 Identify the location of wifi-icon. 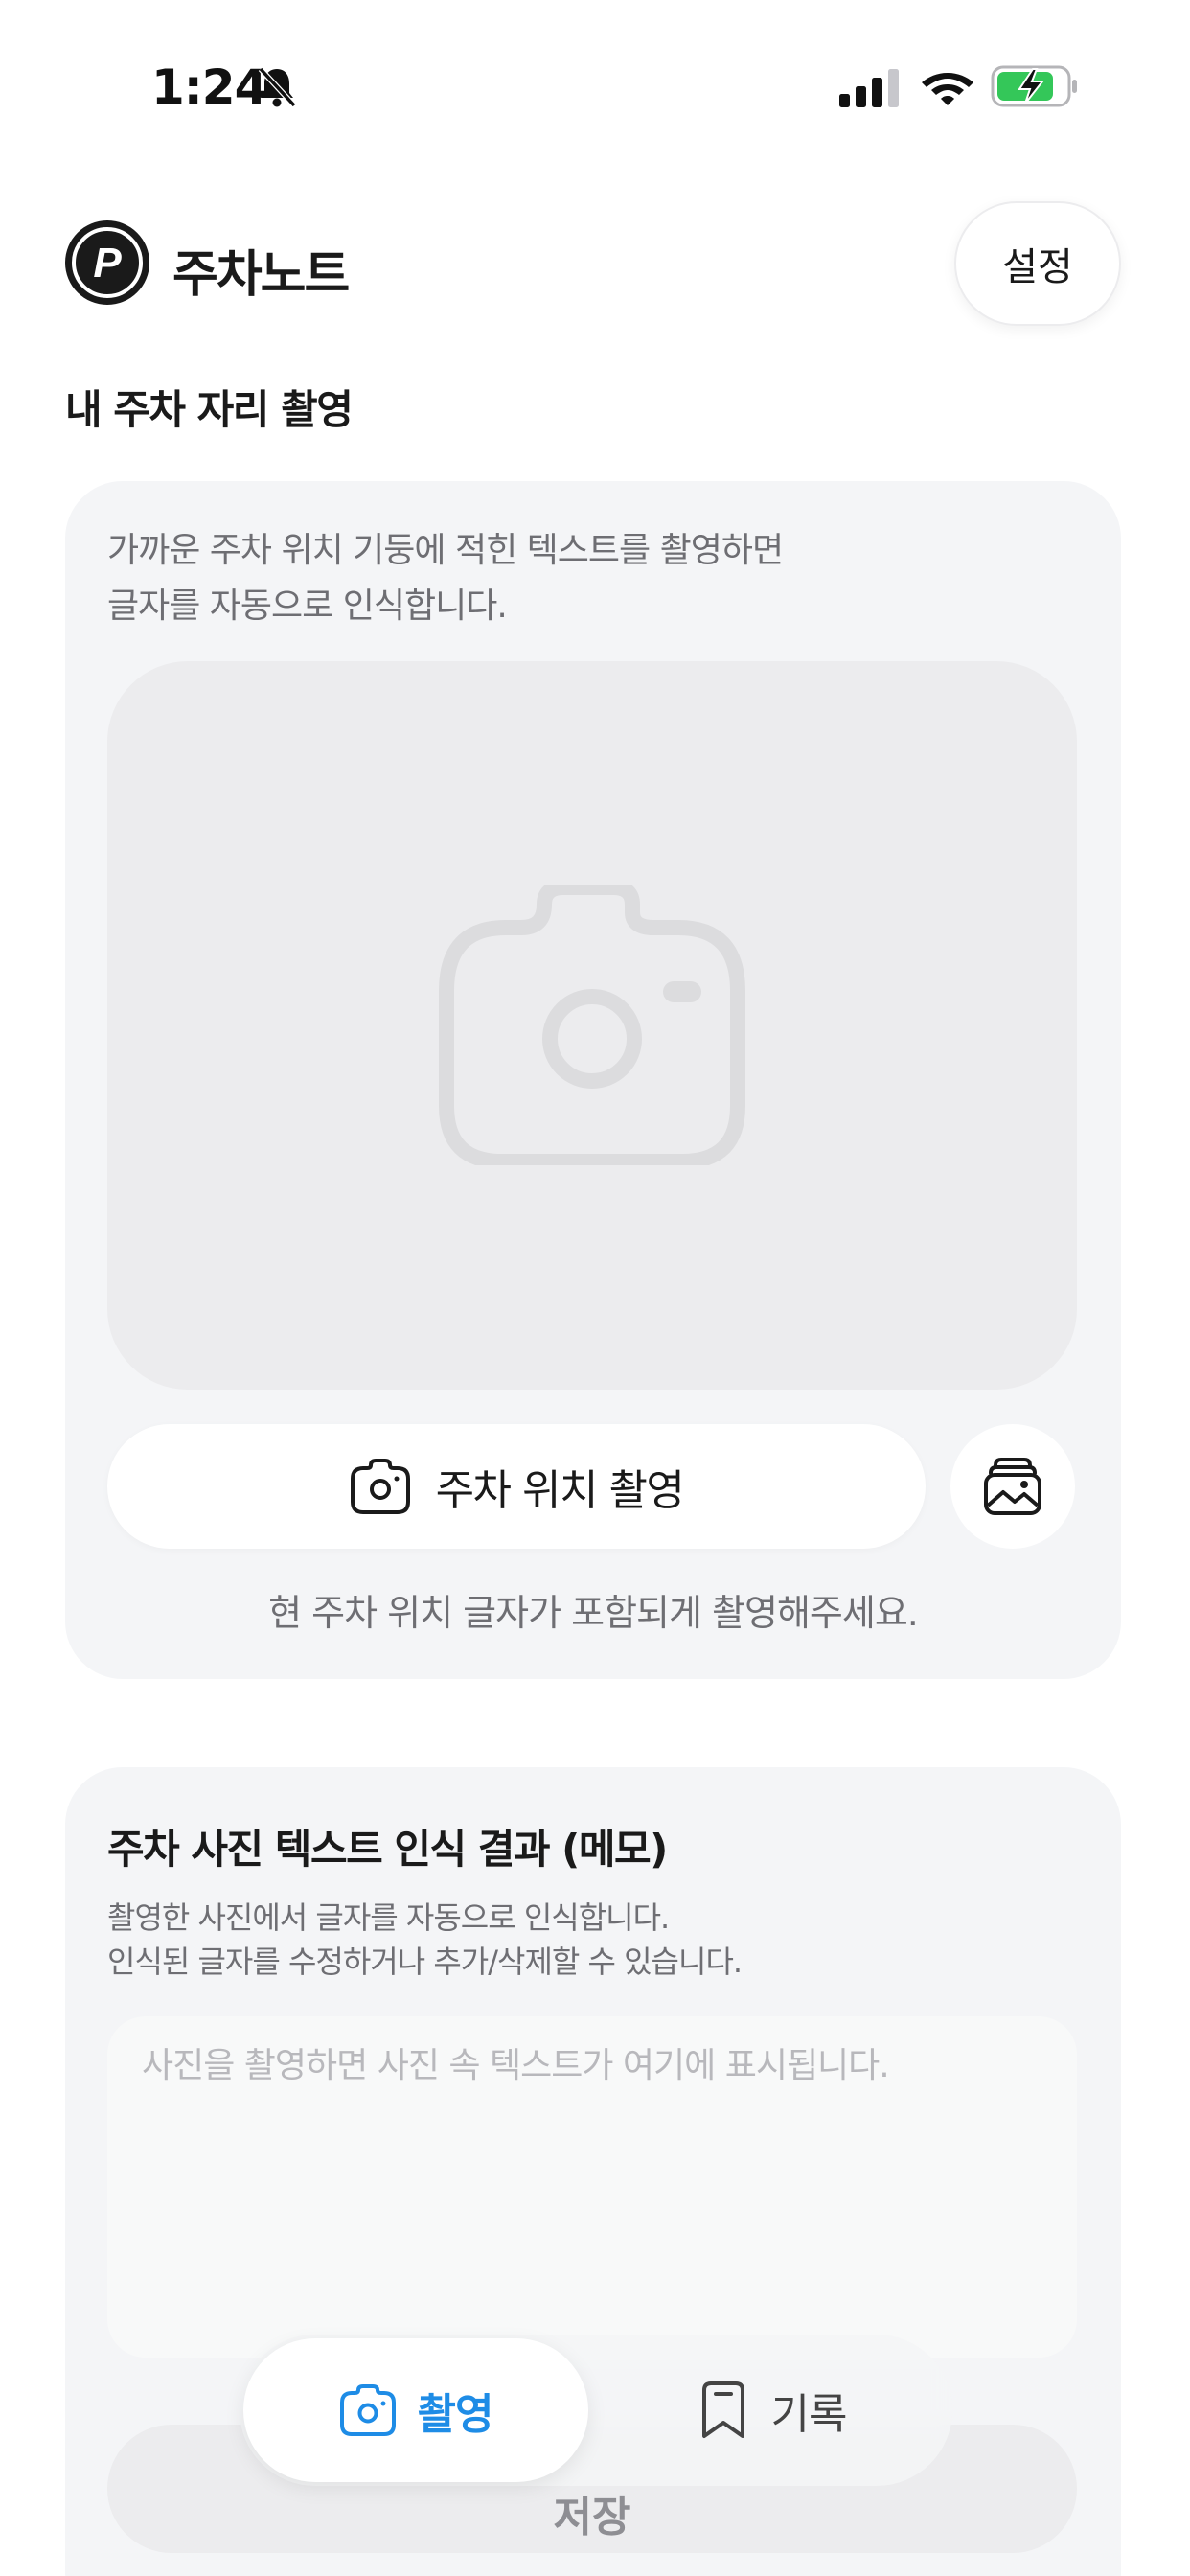
(948, 89).